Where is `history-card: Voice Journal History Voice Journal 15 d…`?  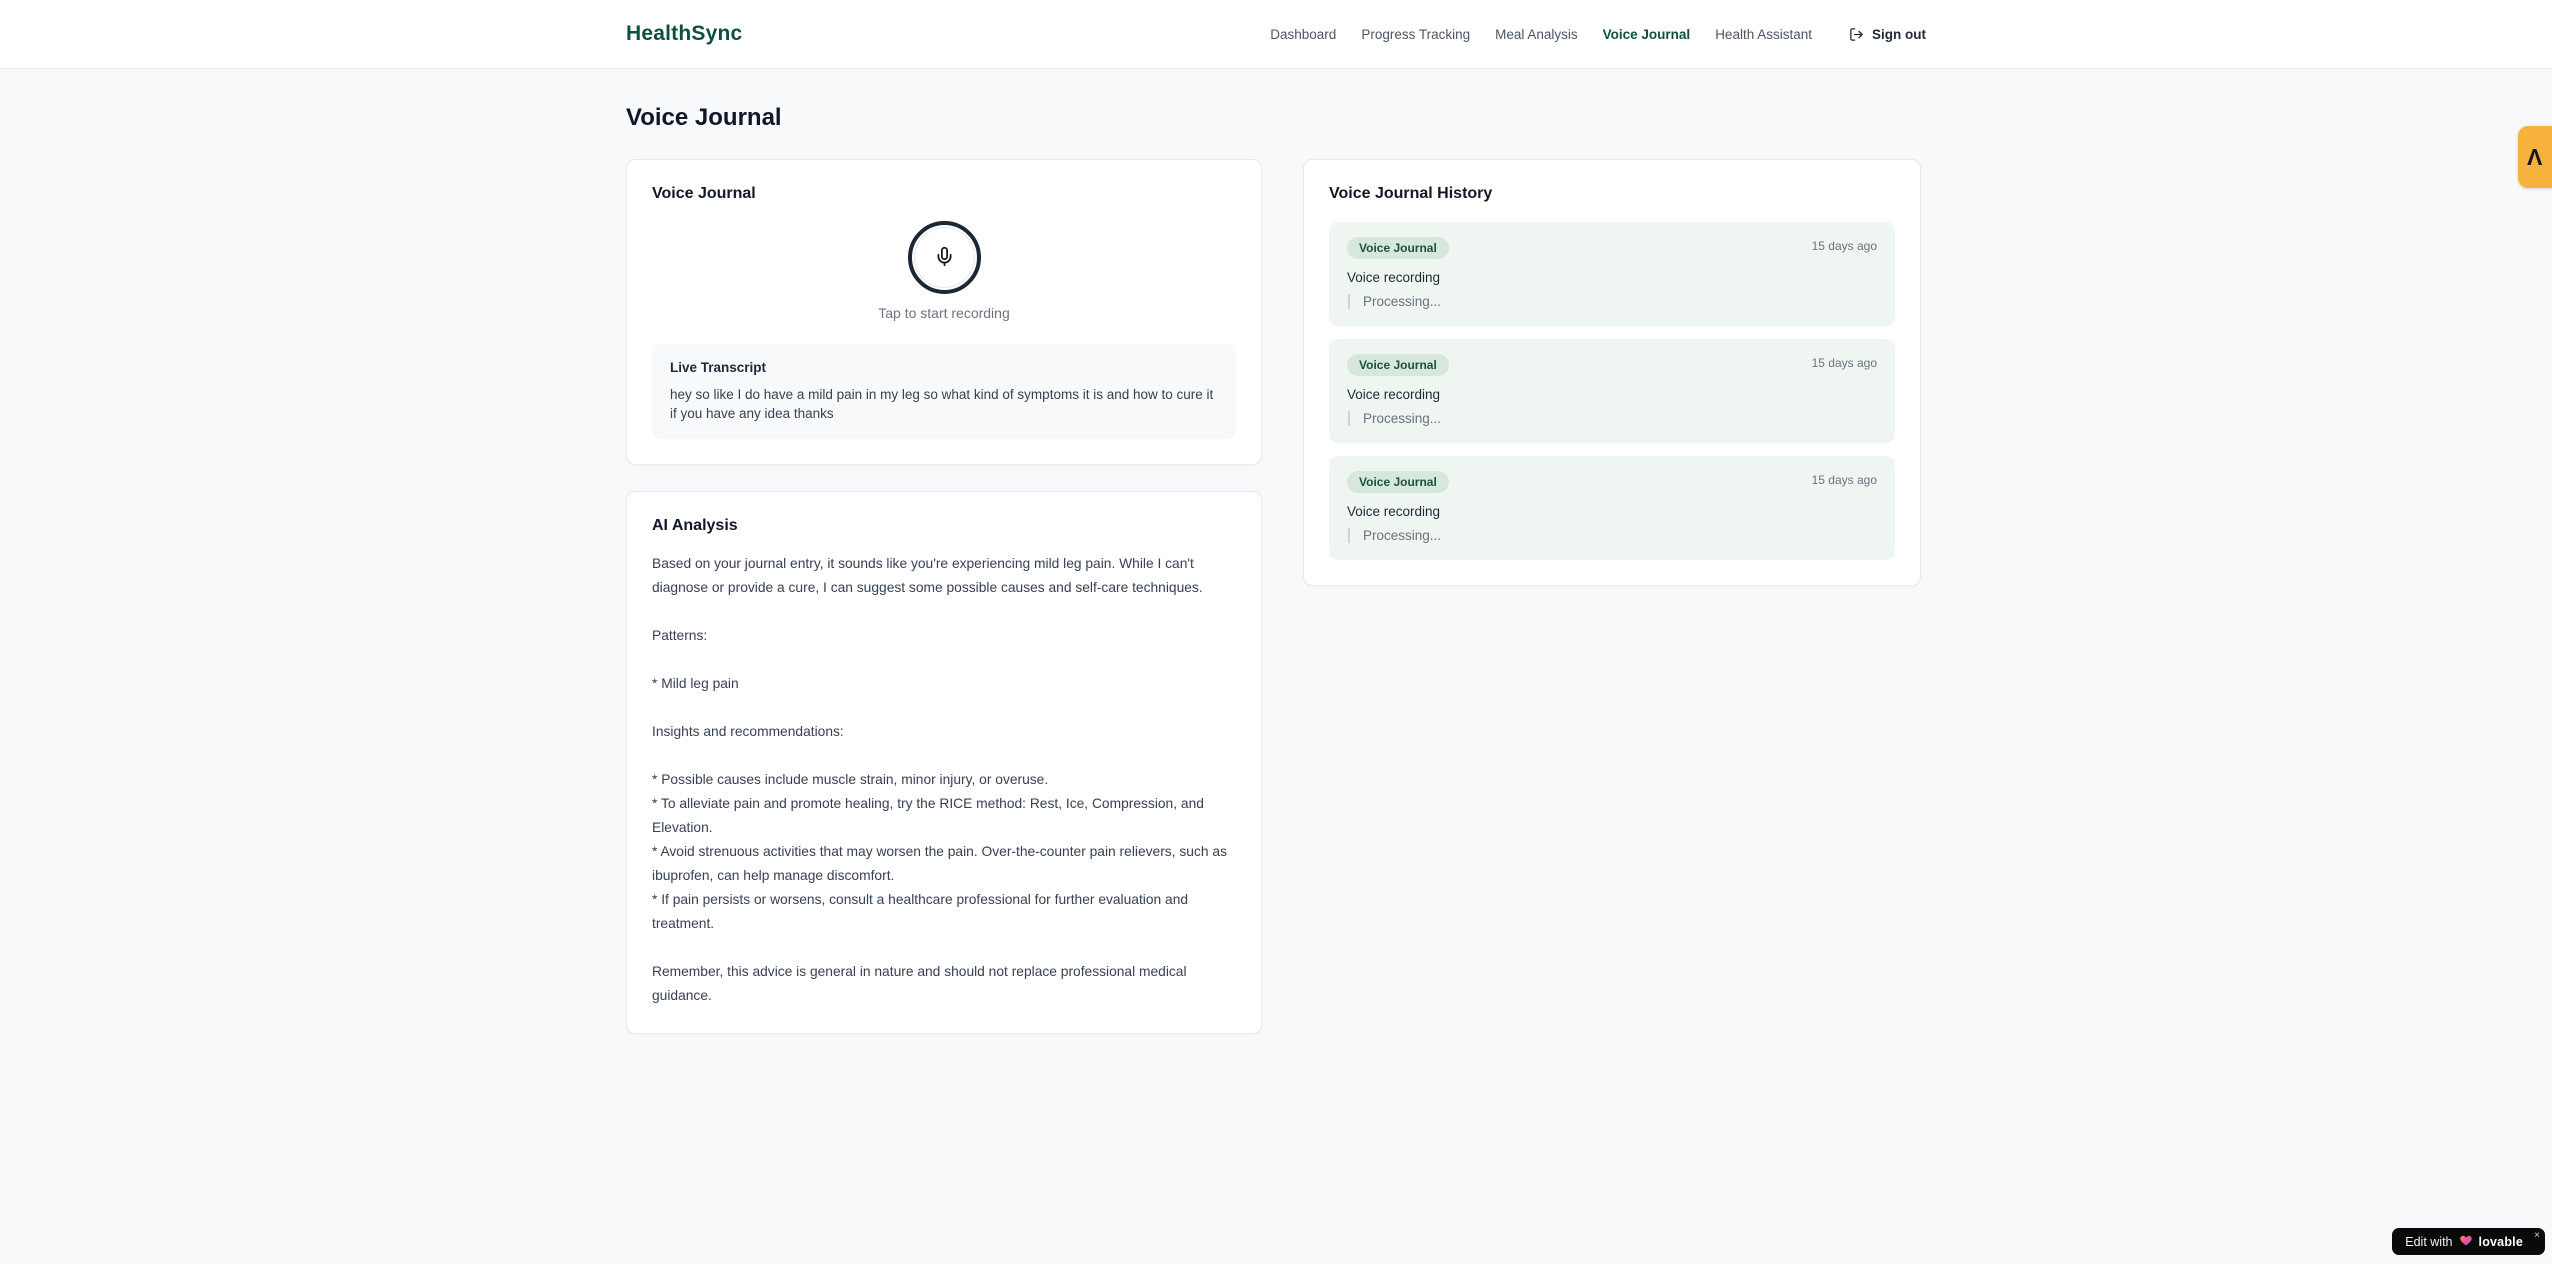 history-card: Voice Journal History Voice Journal 15 d… is located at coordinates (1612, 372).